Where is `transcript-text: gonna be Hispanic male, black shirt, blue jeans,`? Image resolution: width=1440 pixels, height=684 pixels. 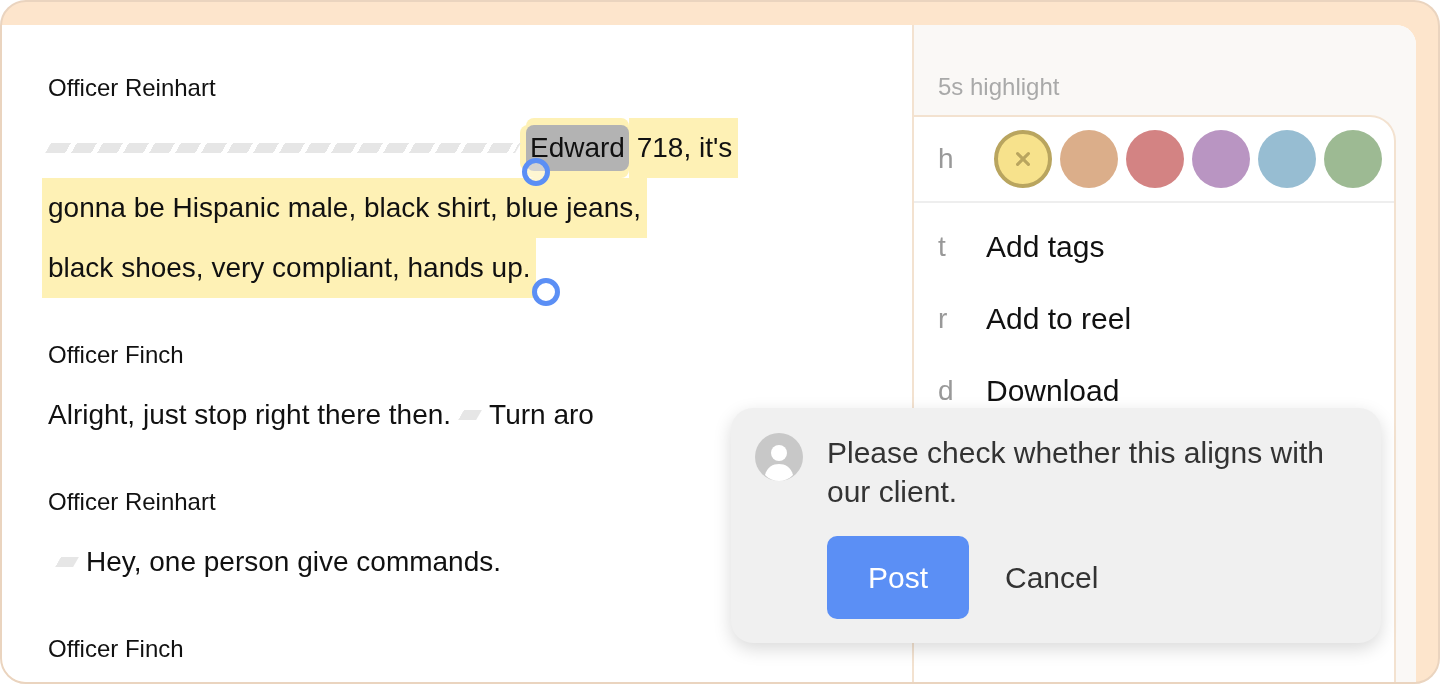 transcript-text: gonna be Hispanic male, black shirt, blue jeans, is located at coordinates (344, 208).